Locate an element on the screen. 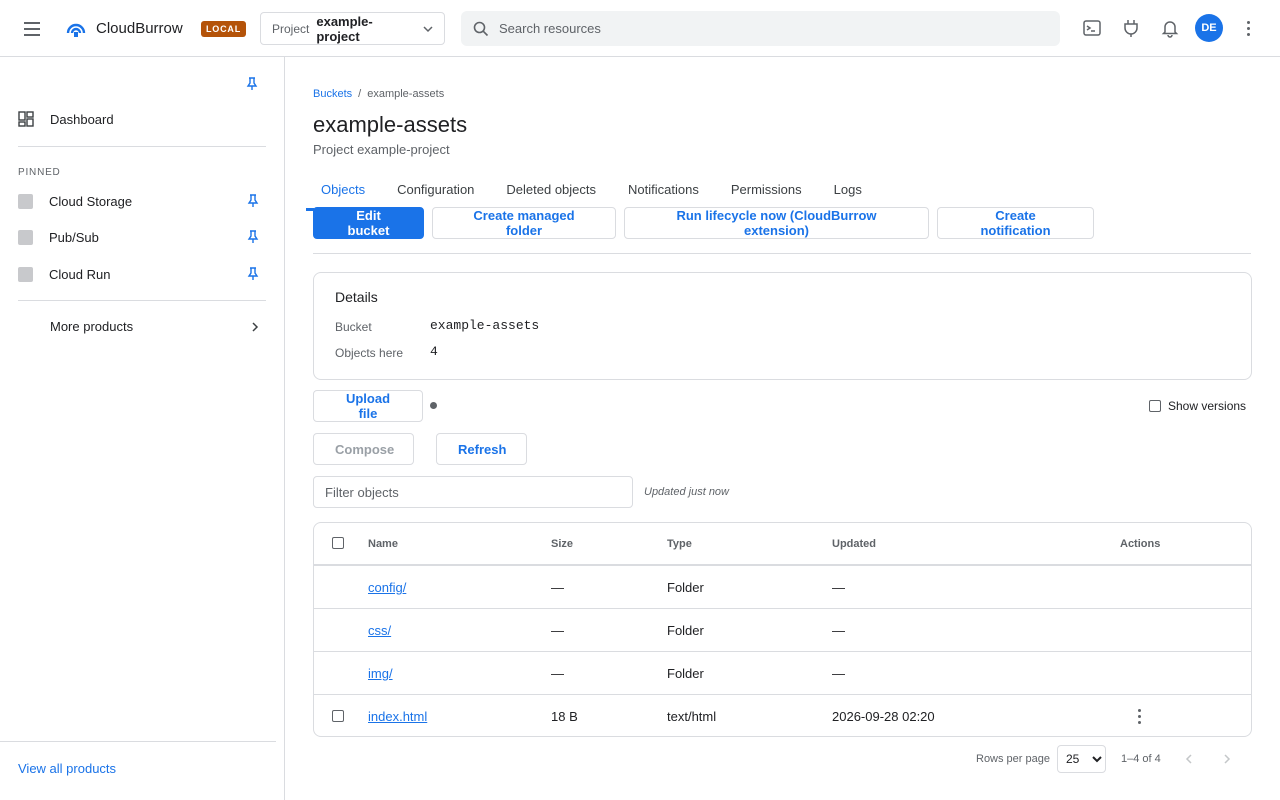 The height and width of the screenshot is (800, 1280). breadcrumb: Buckets / example-assets is located at coordinates (378, 94).